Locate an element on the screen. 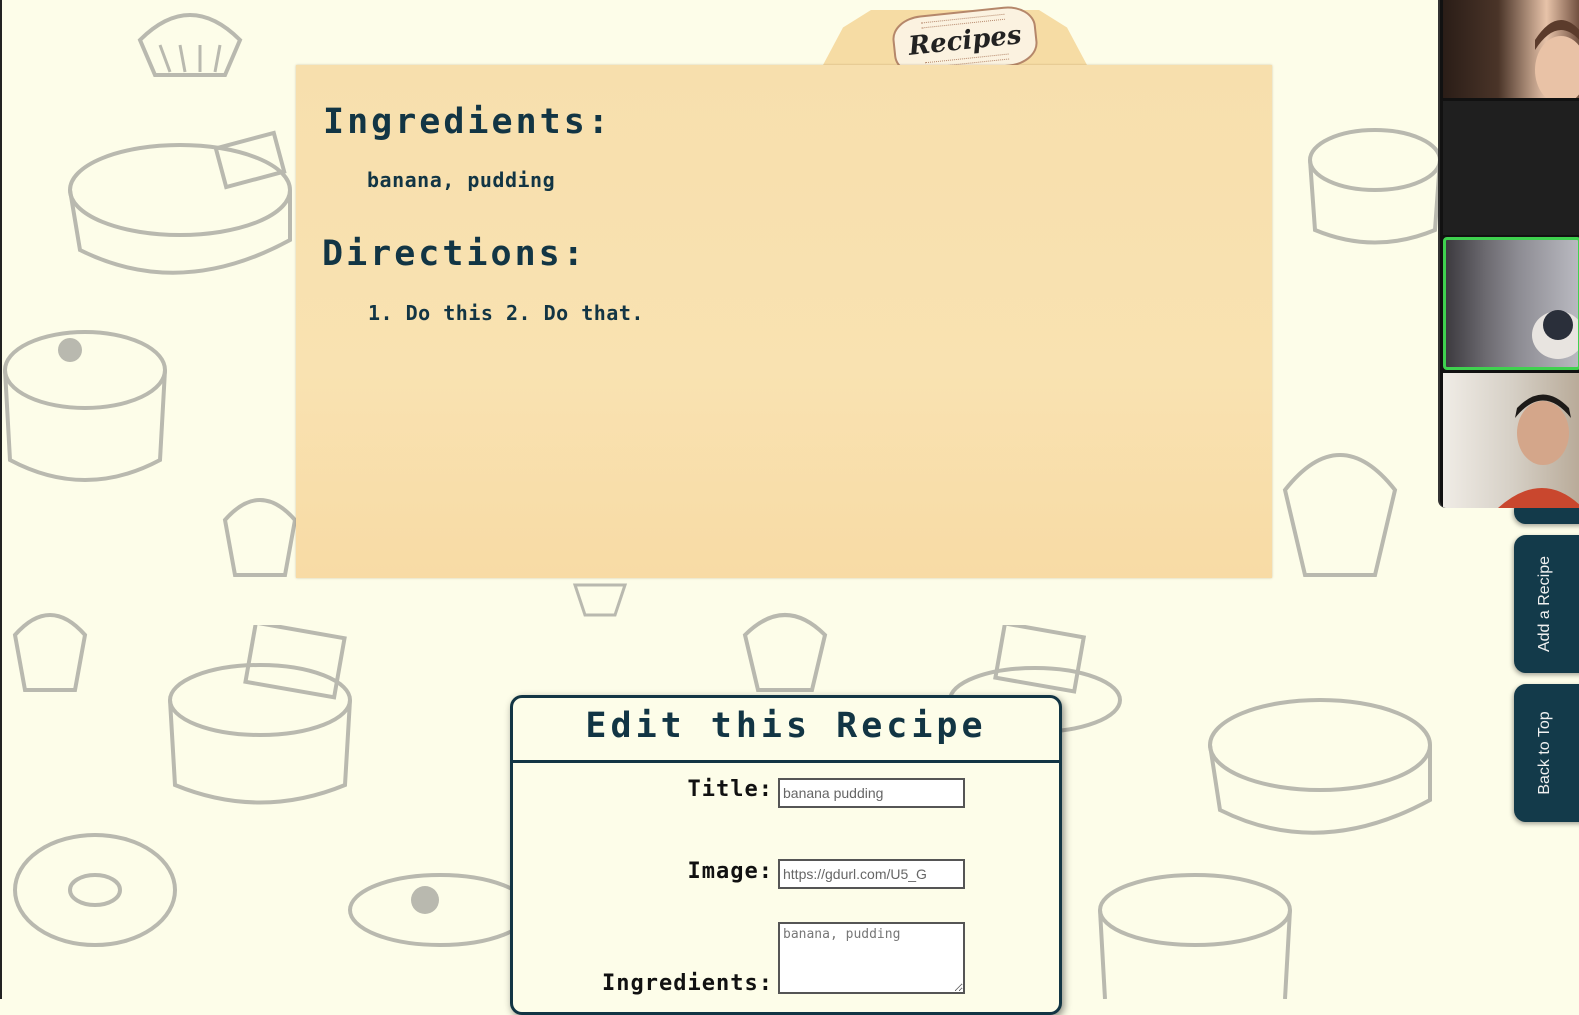 The height and width of the screenshot is (1015, 1579). directions-text: 1. Do this 2. Do that. is located at coordinates (506, 313).